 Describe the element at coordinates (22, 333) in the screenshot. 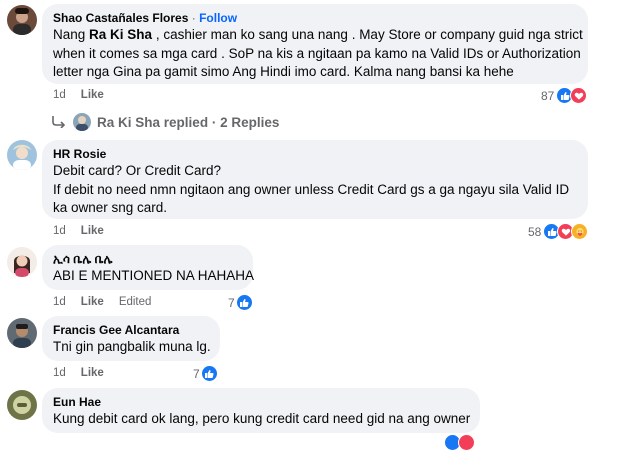

I see `avatar-francis` at that location.